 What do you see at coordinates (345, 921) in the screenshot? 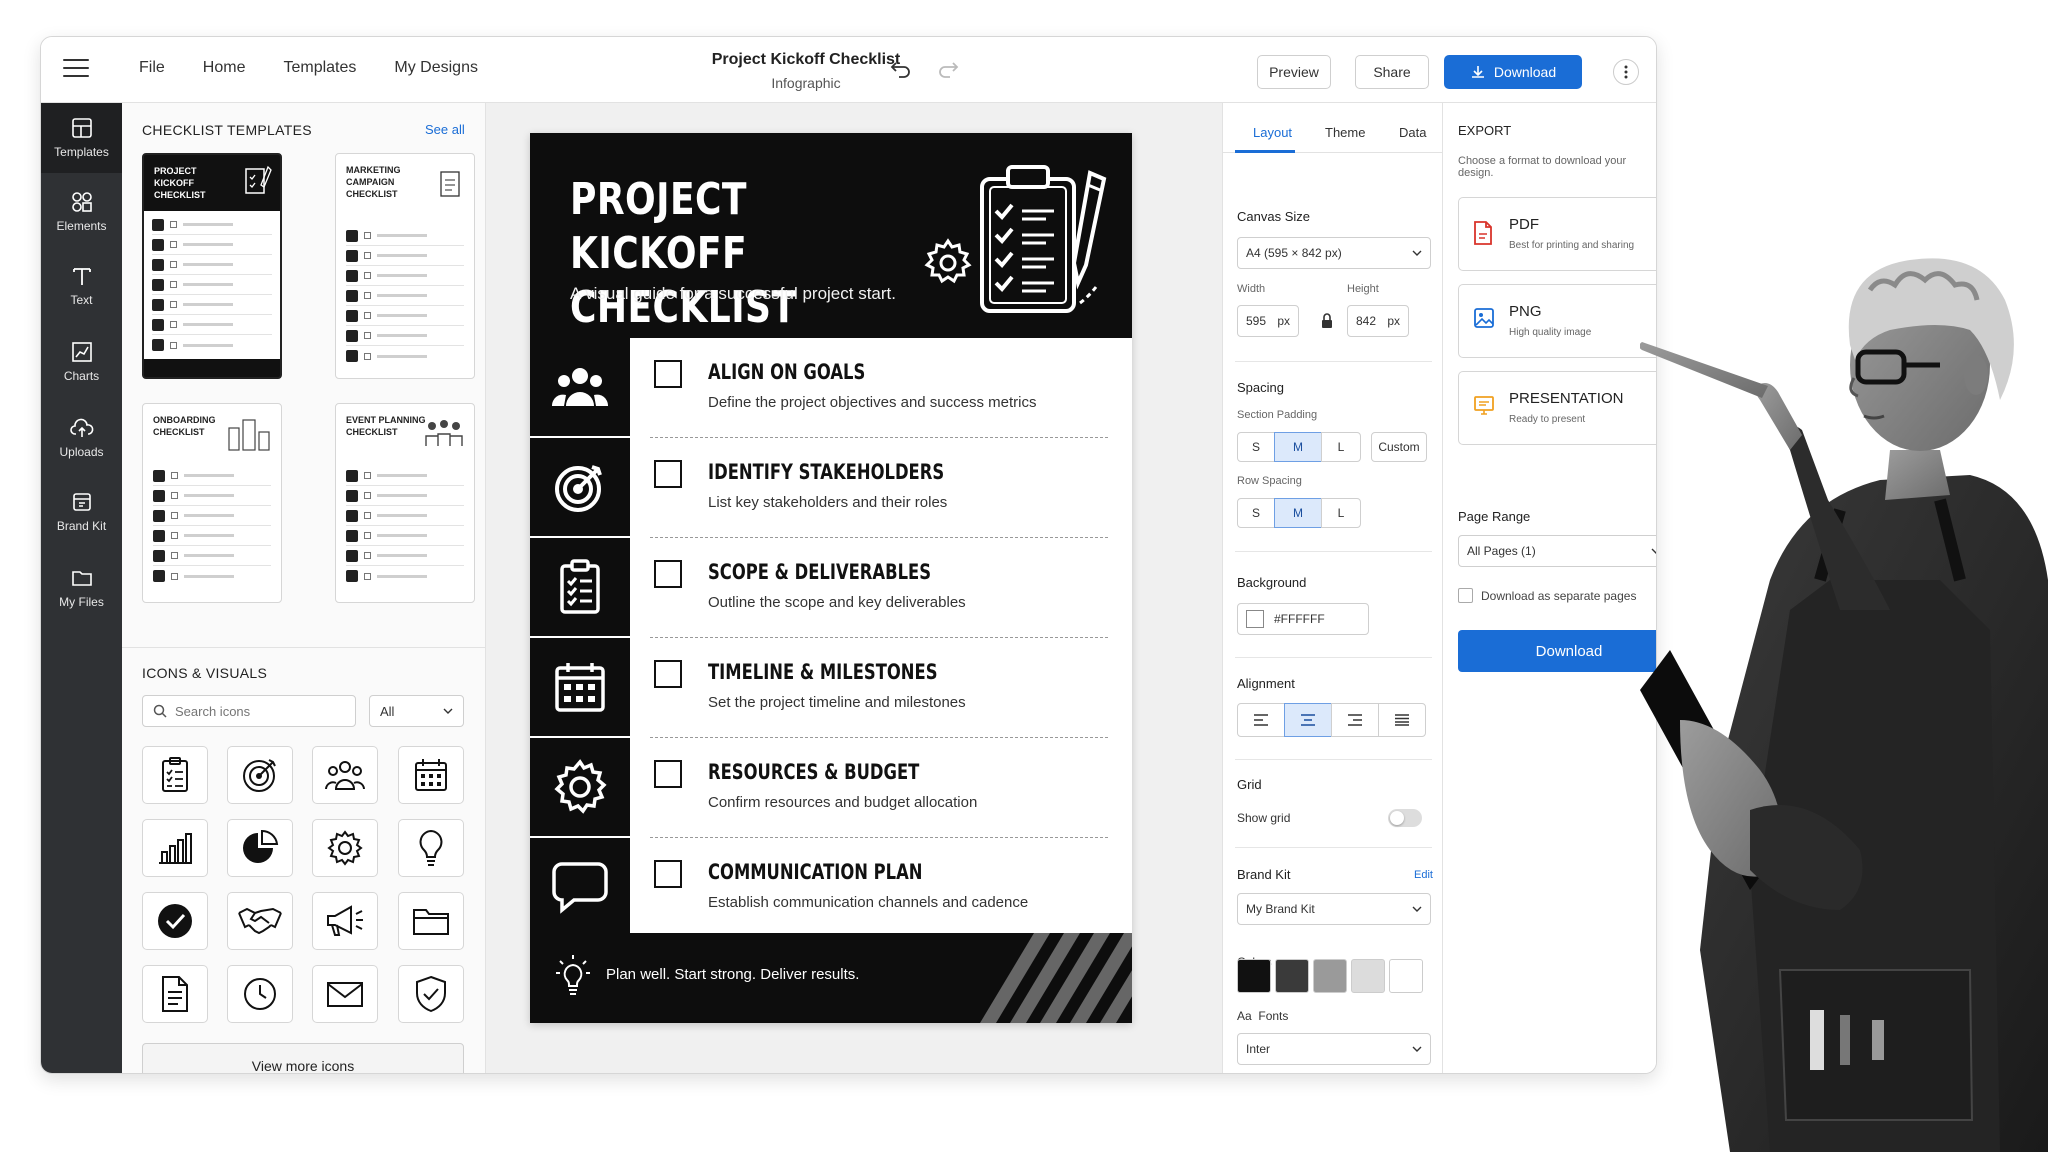
I see `icon-tile-megaphone` at bounding box center [345, 921].